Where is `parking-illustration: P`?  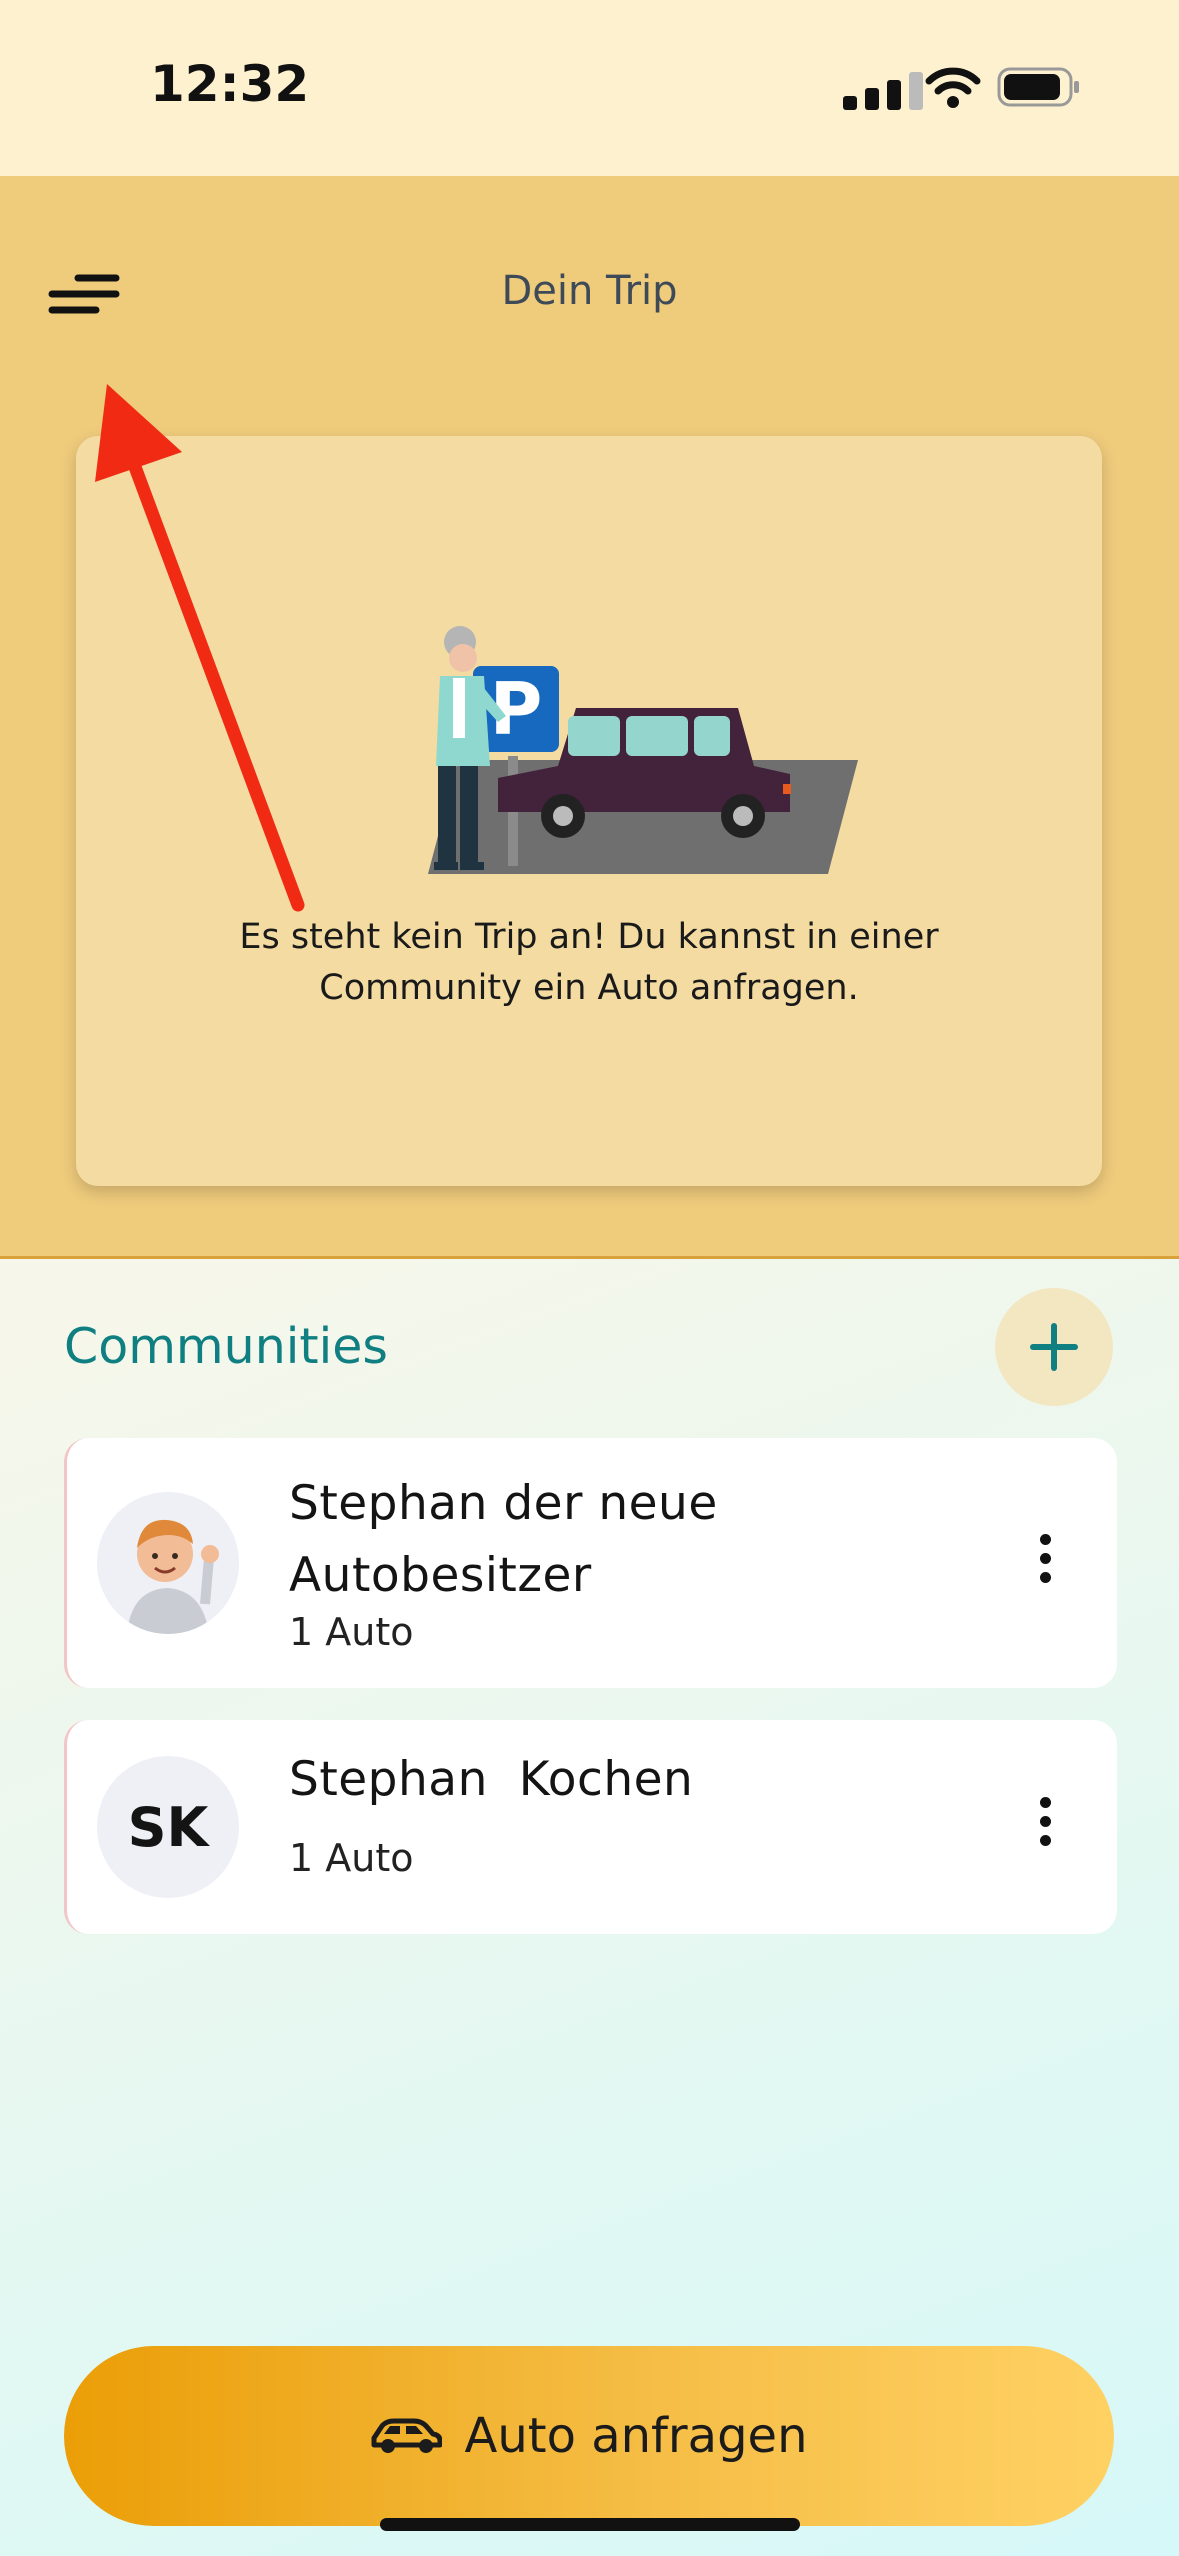
parking-illustration: P is located at coordinates (643, 750).